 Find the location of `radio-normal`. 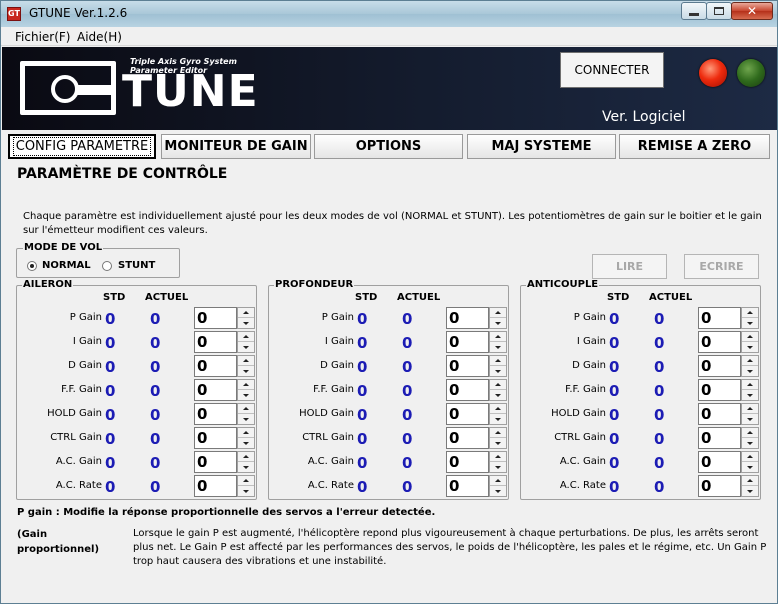

radio-normal is located at coordinates (32, 266).